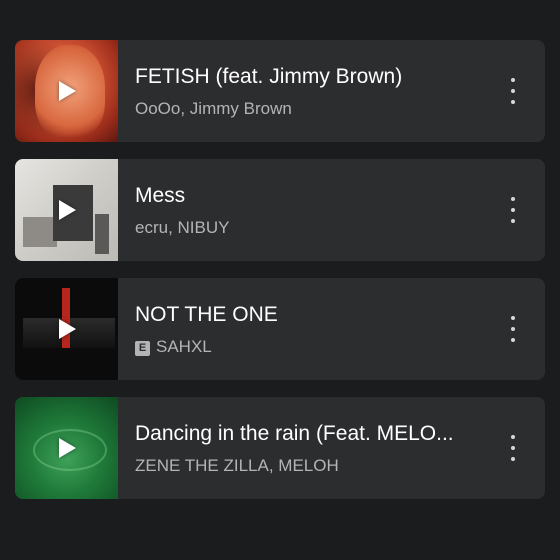 The image size is (560, 560). What do you see at coordinates (142, 348) in the screenshot?
I see `explicit-badge: E` at bounding box center [142, 348].